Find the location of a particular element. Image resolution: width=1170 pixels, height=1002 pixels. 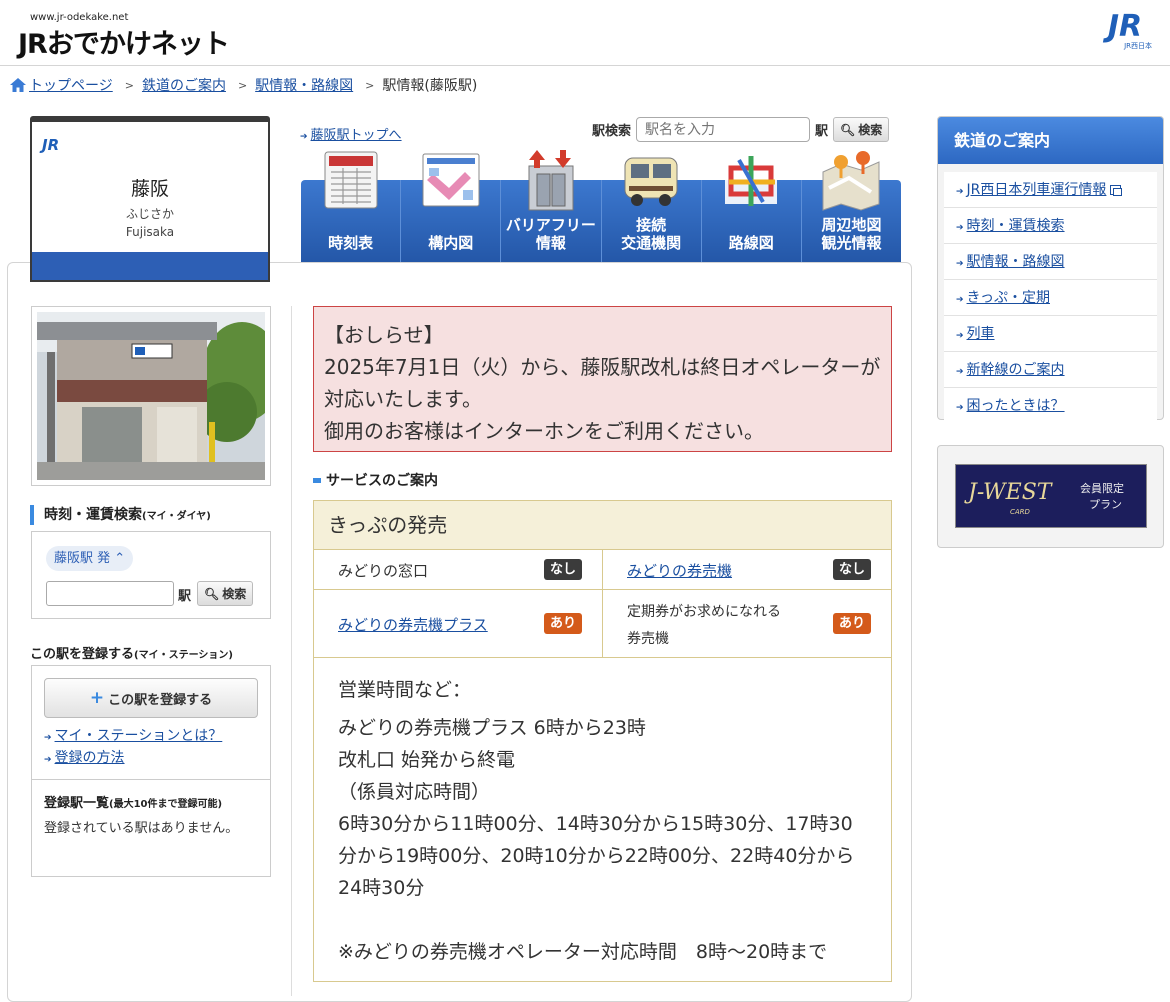

nav-barrier-free: バリアフリー 情報 is located at coordinates (551, 206).